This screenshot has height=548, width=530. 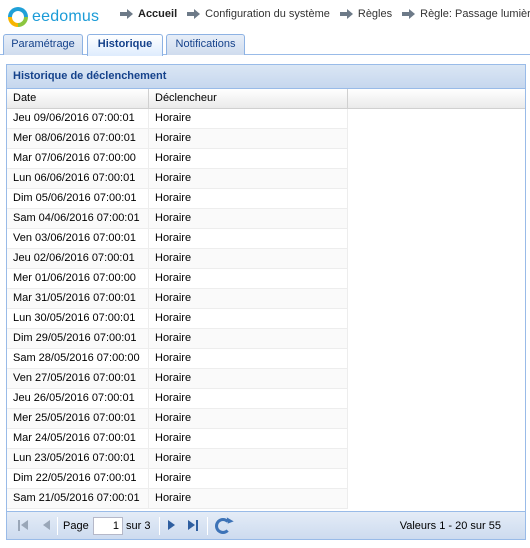 I want to click on table-row: Mer 01/06/2016 07:00:00 Horaire, so click(x=177, y=279).